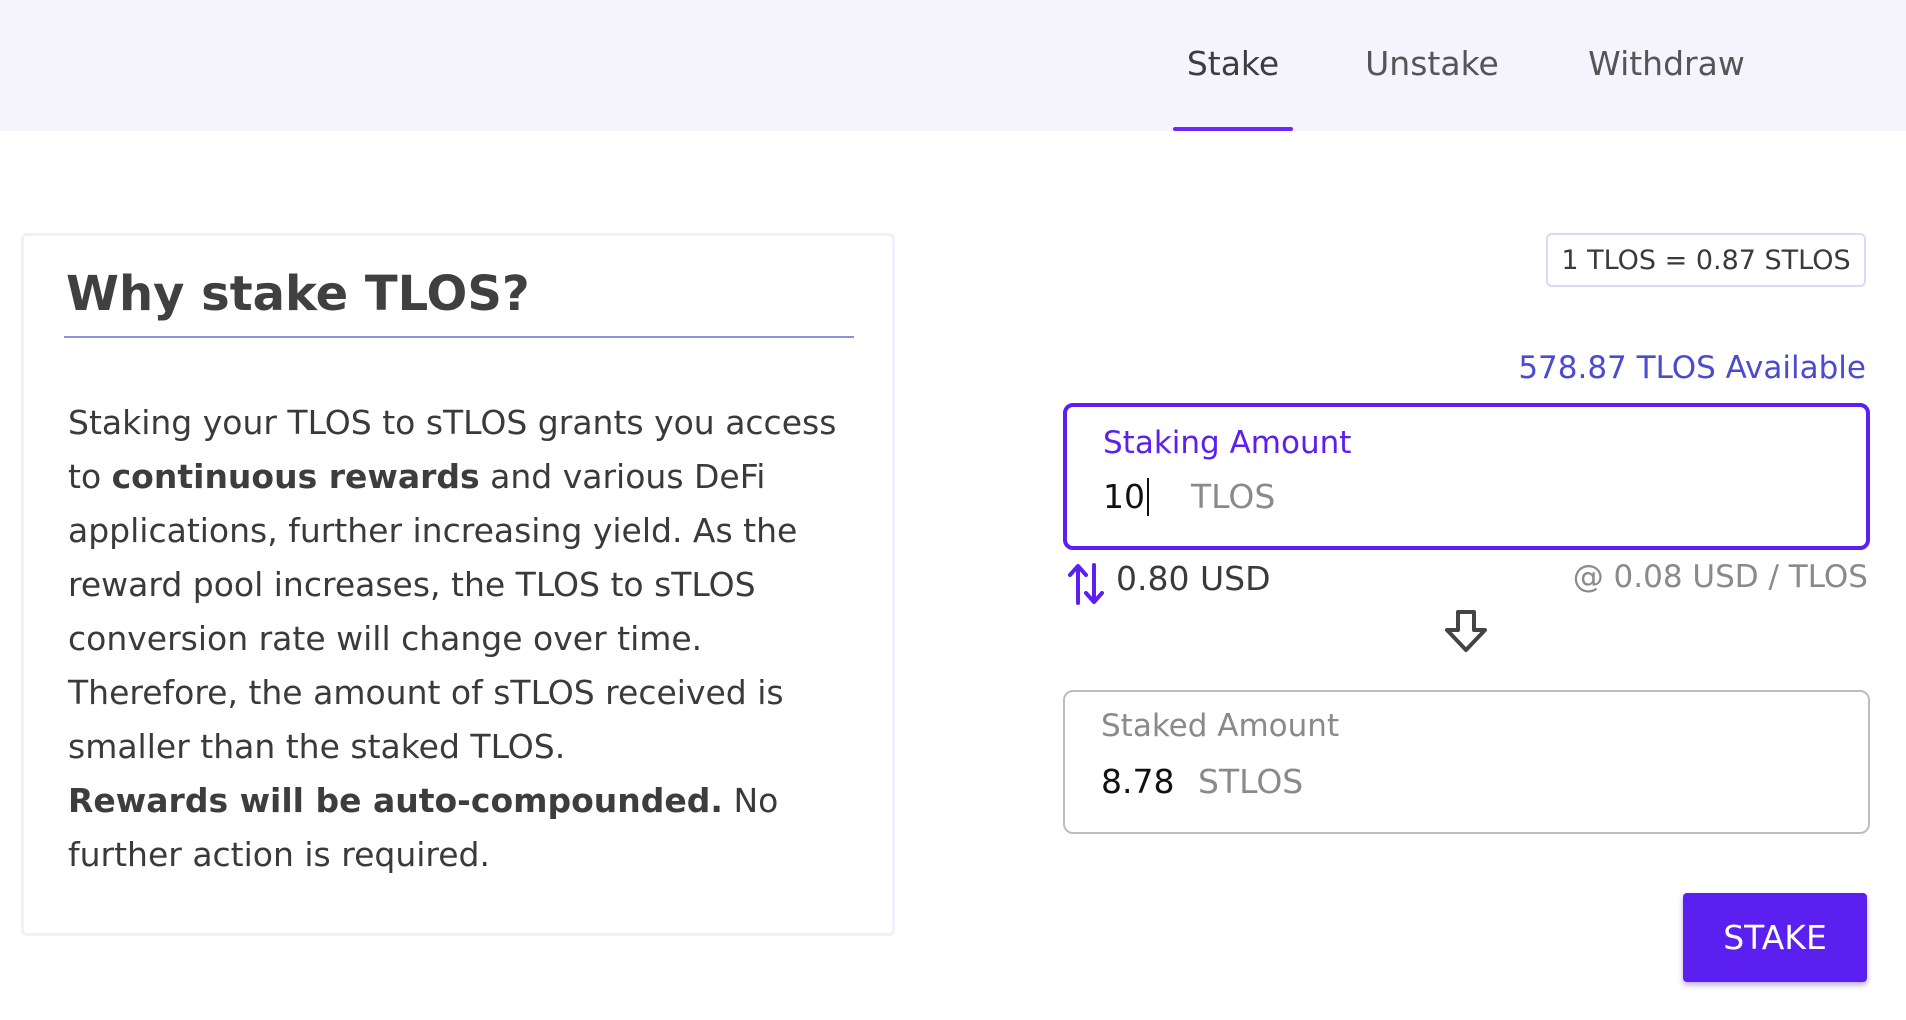  Describe the element at coordinates (1086, 584) in the screenshot. I see `swap-vertical-icon` at that location.